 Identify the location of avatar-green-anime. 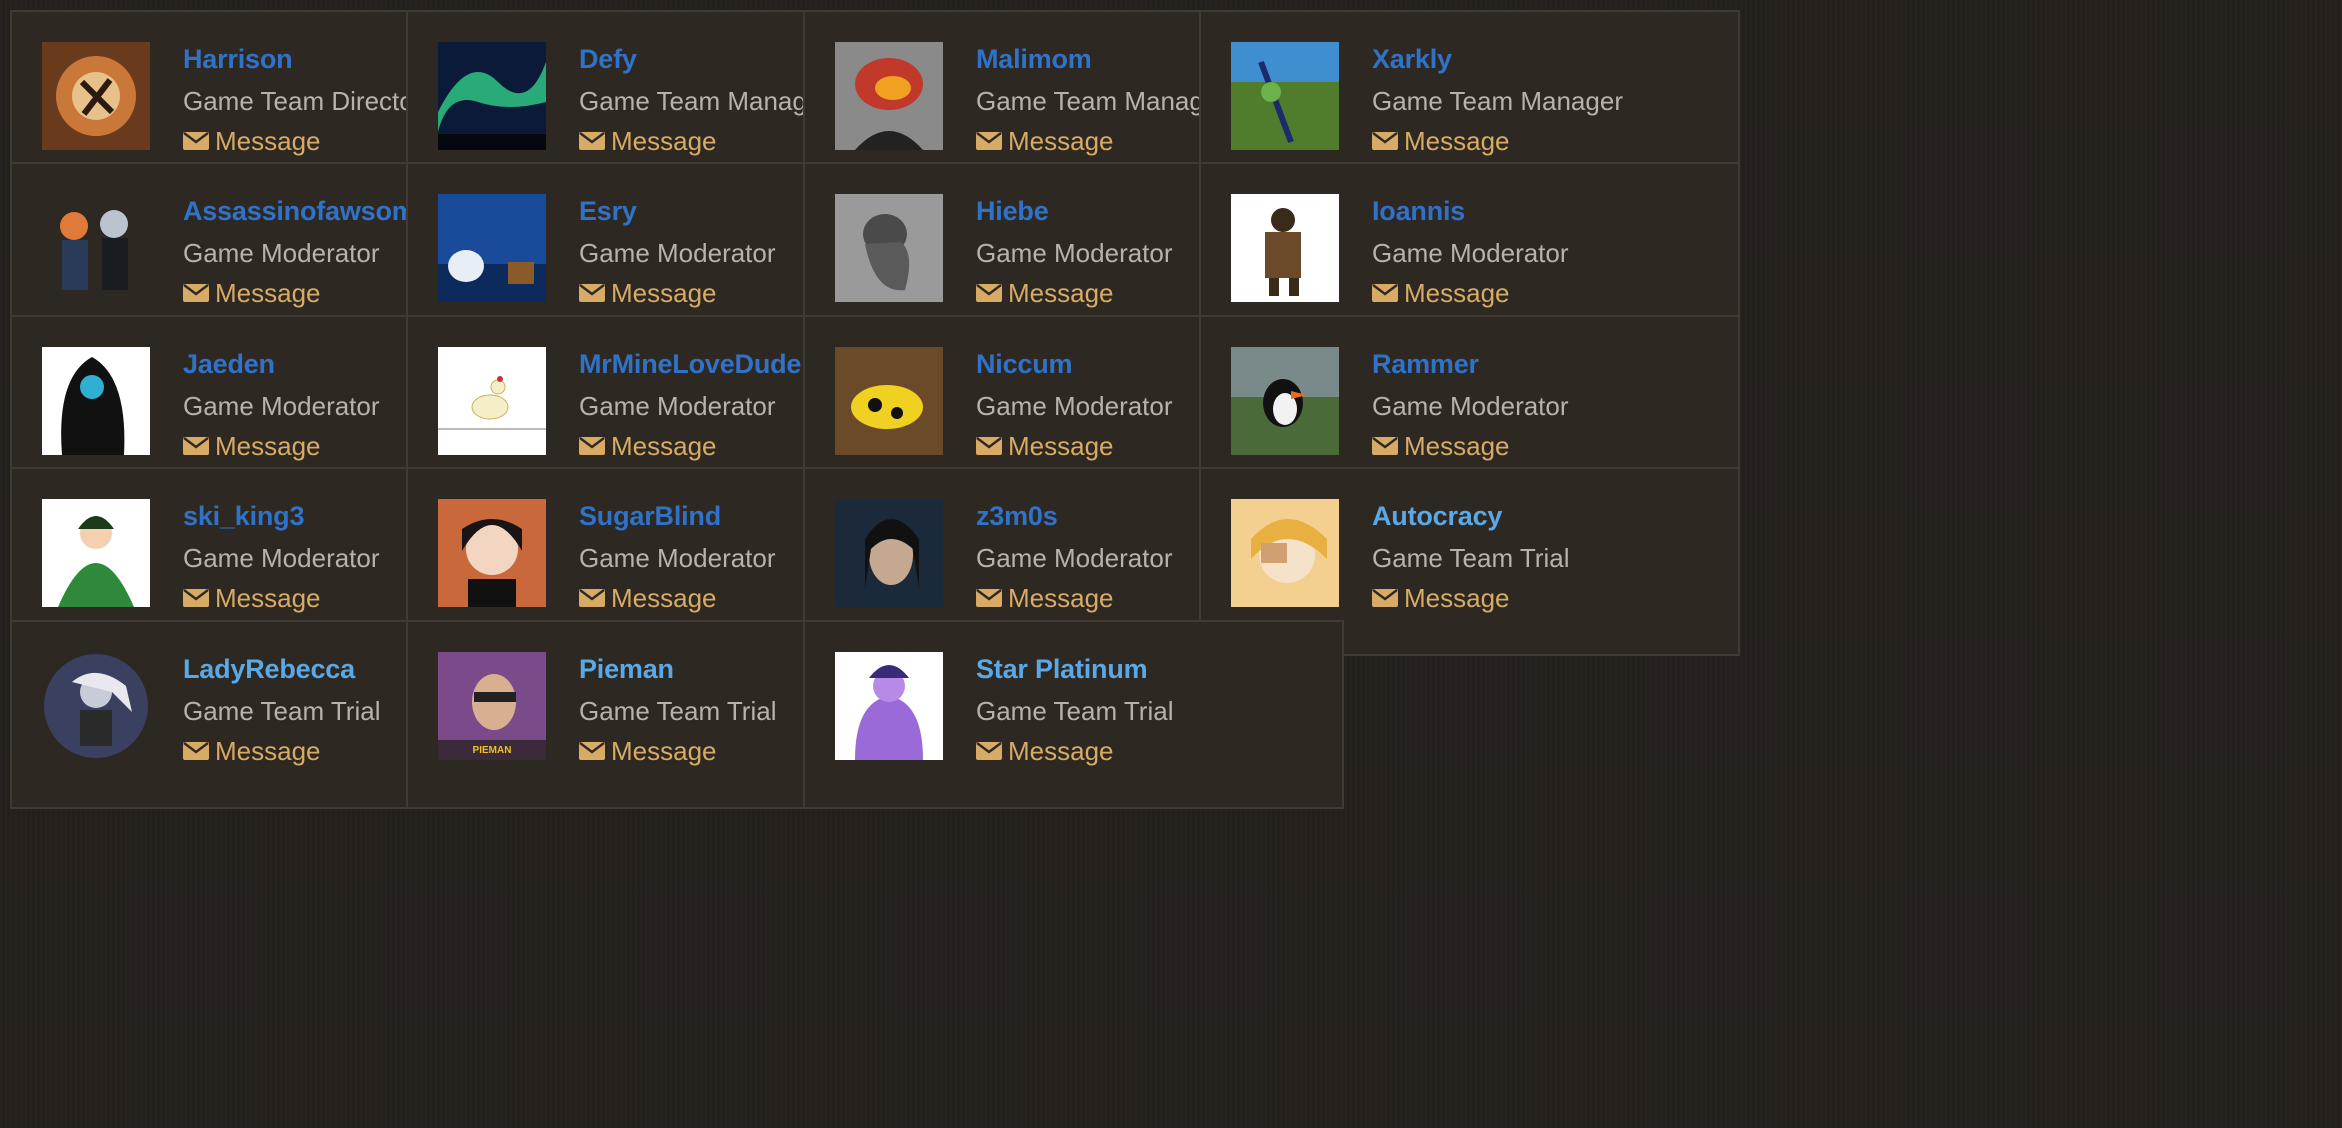
(96, 553).